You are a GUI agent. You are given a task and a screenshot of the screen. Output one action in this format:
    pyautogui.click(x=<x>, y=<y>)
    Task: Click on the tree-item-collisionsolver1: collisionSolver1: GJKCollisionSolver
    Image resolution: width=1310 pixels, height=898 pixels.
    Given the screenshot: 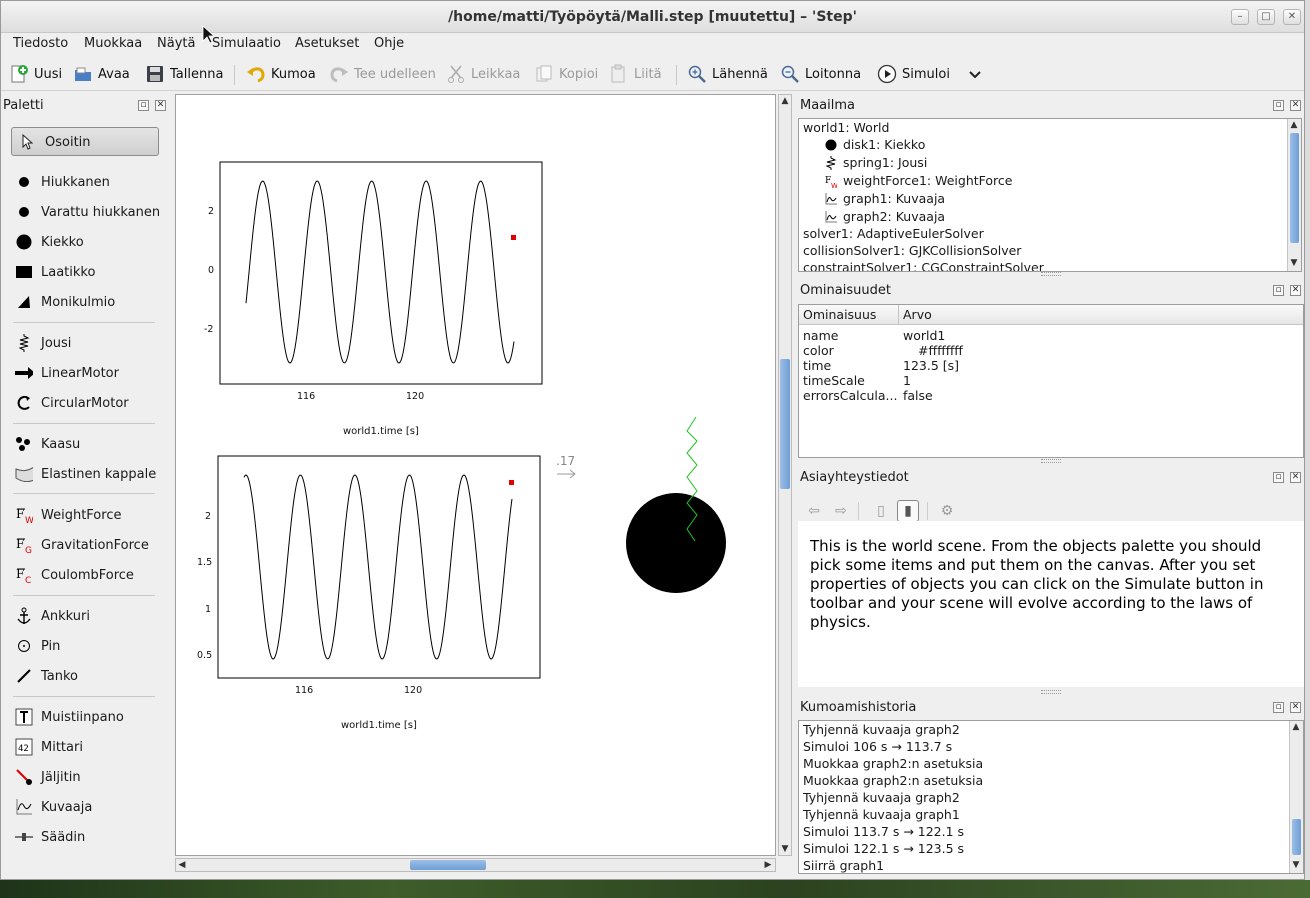 What is the action you would take?
    pyautogui.click(x=912, y=250)
    